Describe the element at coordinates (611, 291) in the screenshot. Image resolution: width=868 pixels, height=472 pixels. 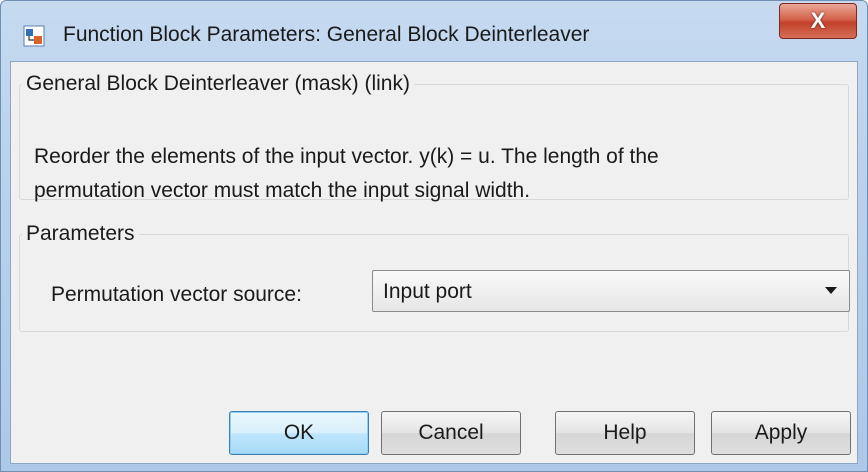
I see `permutation-source-dropdown: Input port` at that location.